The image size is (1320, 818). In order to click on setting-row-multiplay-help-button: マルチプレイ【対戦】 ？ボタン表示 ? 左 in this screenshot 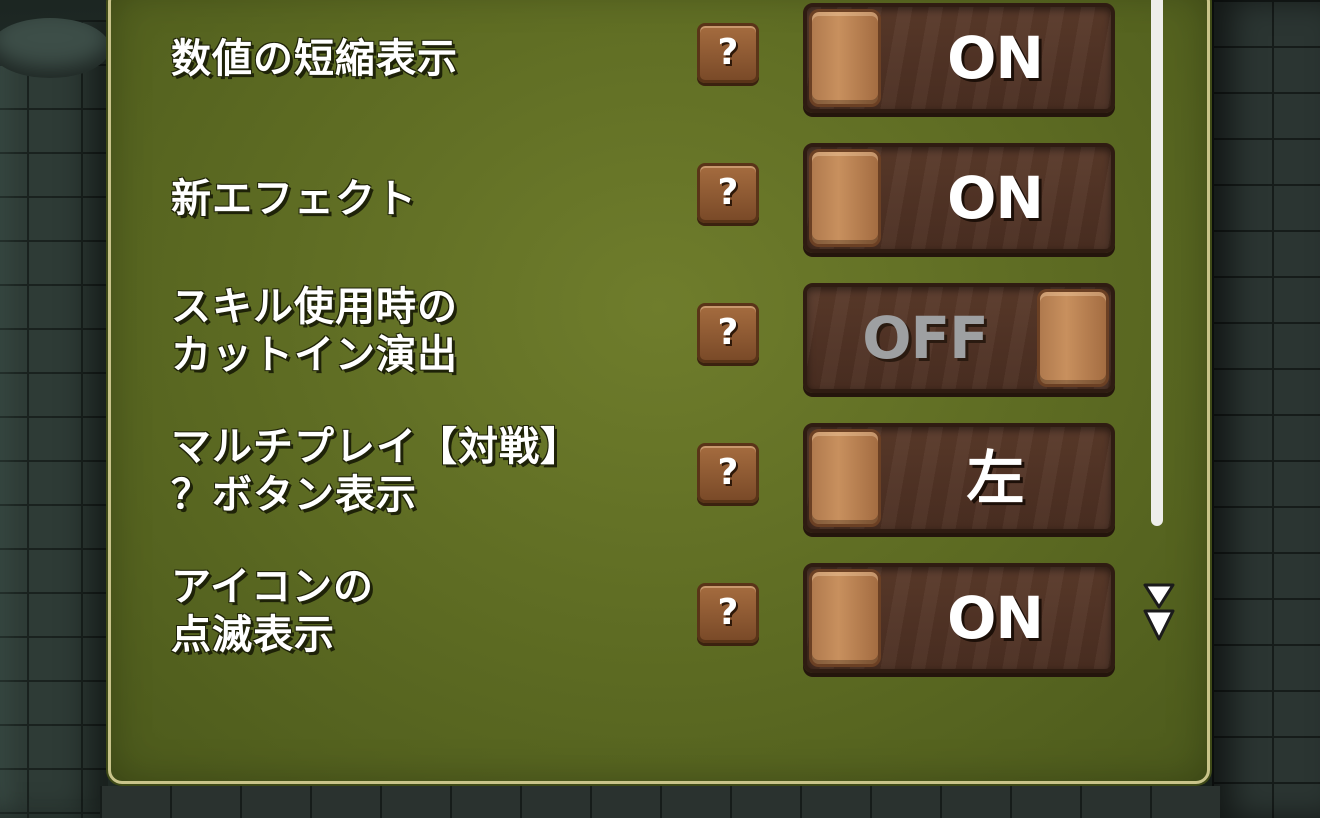, I will do `click(659, 472)`.